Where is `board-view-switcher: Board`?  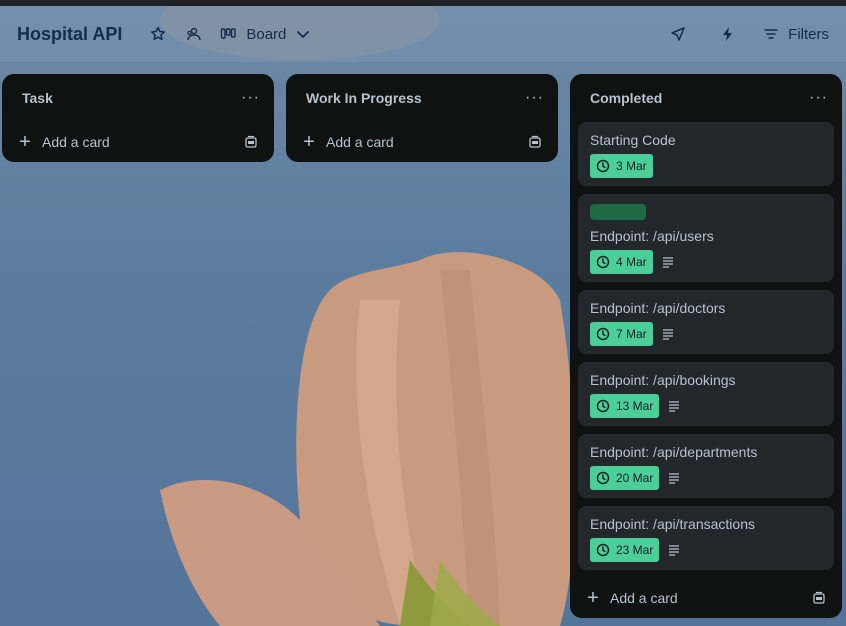 board-view-switcher: Board is located at coordinates (265, 34).